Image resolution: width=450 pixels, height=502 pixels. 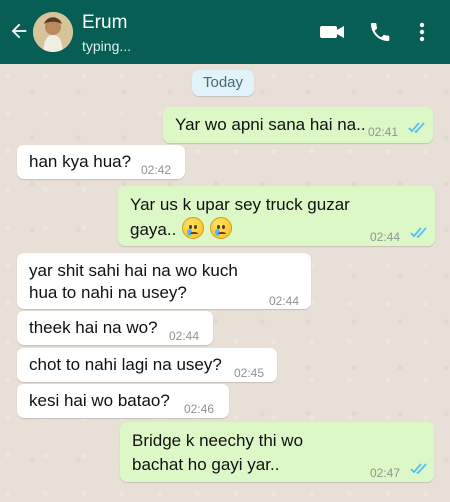 What do you see at coordinates (422, 32) in the screenshot?
I see `more-vertical-icon` at bounding box center [422, 32].